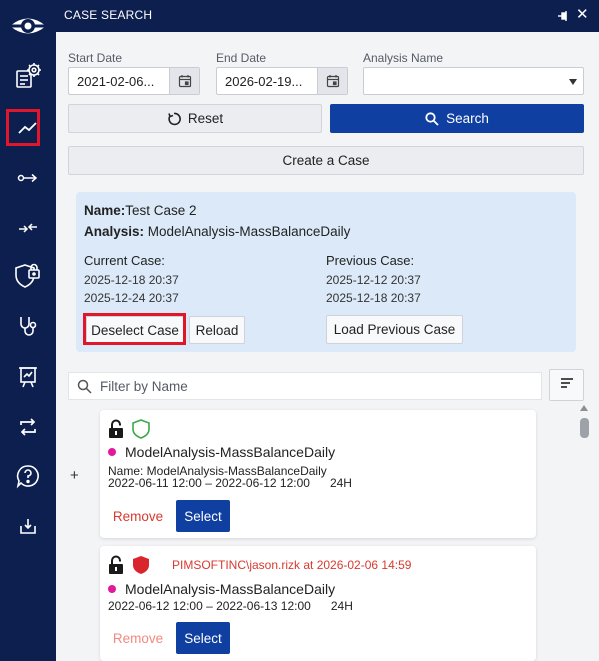 The width and height of the screenshot is (599, 661). What do you see at coordinates (305, 386) in the screenshot?
I see `filter-input: Filter by Name` at bounding box center [305, 386].